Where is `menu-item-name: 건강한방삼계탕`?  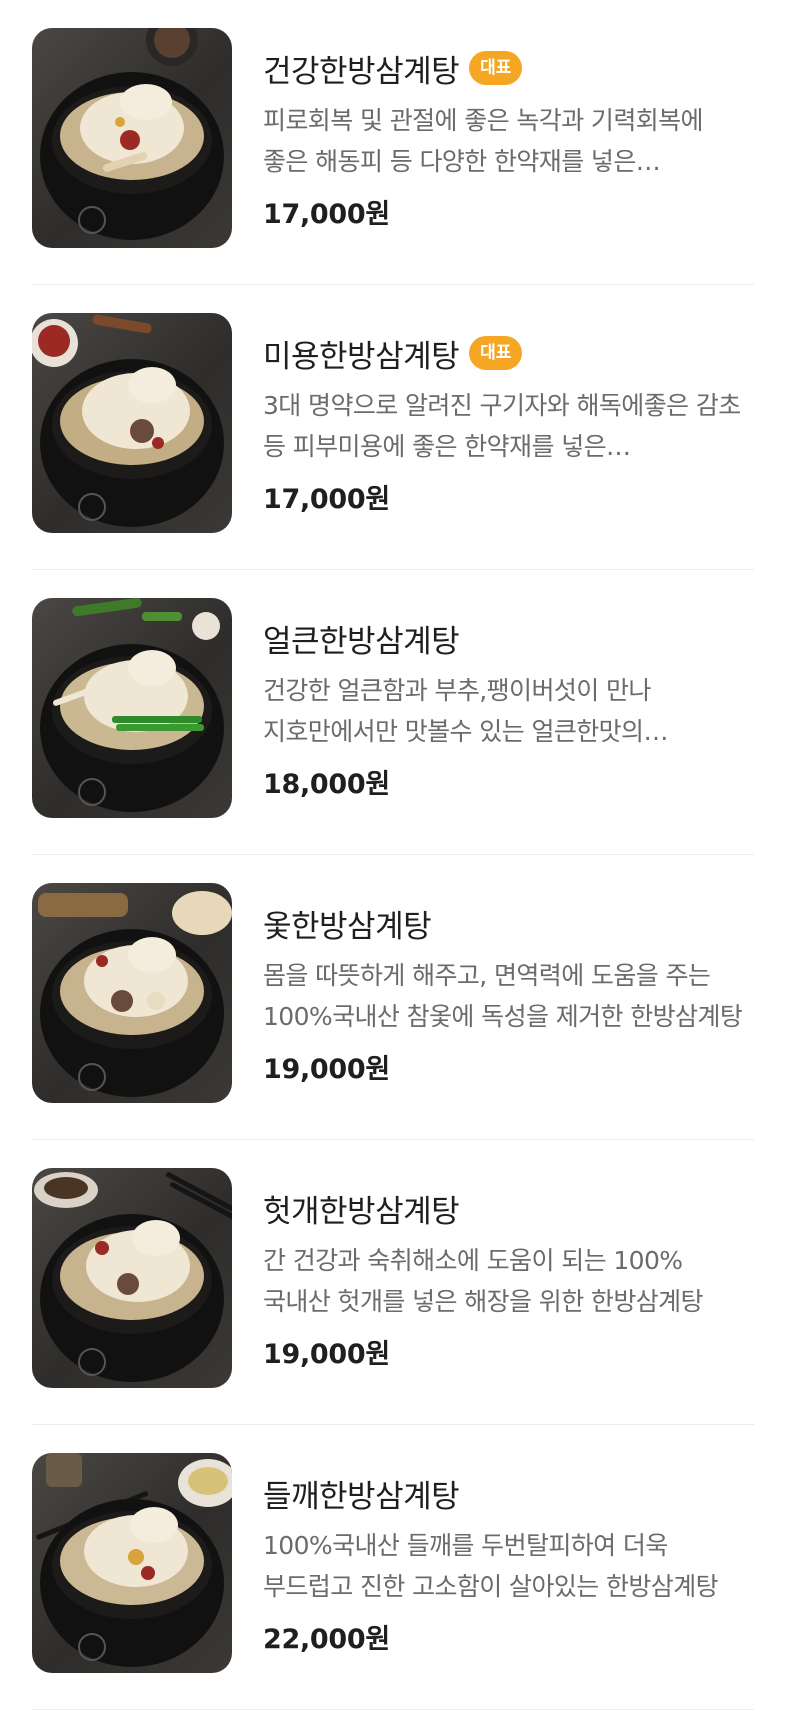 menu-item-name: 건강한방삼계탕 is located at coordinates (361, 71).